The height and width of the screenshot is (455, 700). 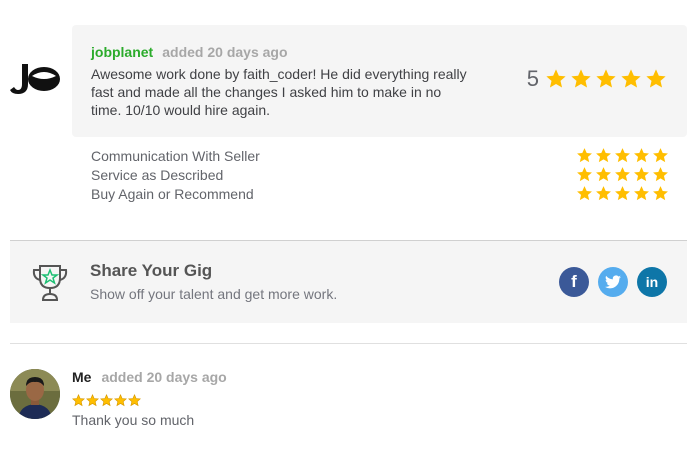 I want to click on reply-stars, so click(x=106, y=400).